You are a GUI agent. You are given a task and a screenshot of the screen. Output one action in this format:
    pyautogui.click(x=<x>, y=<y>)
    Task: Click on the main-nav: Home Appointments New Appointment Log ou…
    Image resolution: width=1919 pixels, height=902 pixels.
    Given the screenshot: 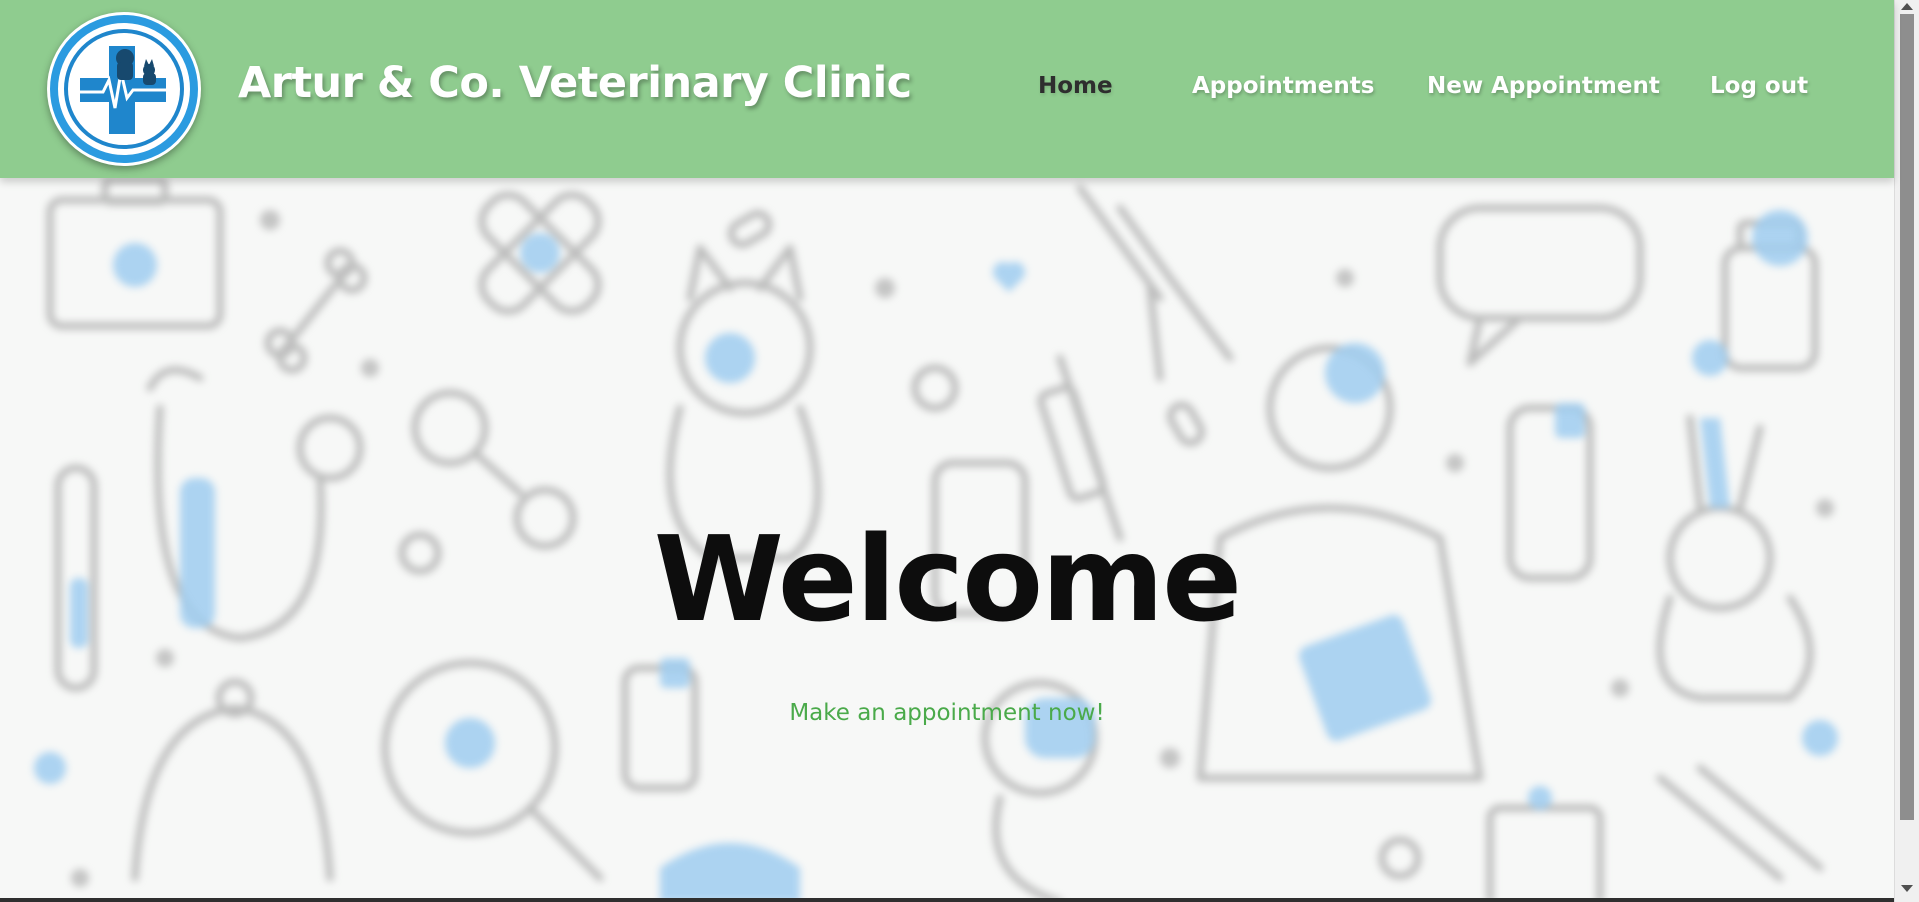 What is the action you would take?
    pyautogui.click(x=947, y=88)
    